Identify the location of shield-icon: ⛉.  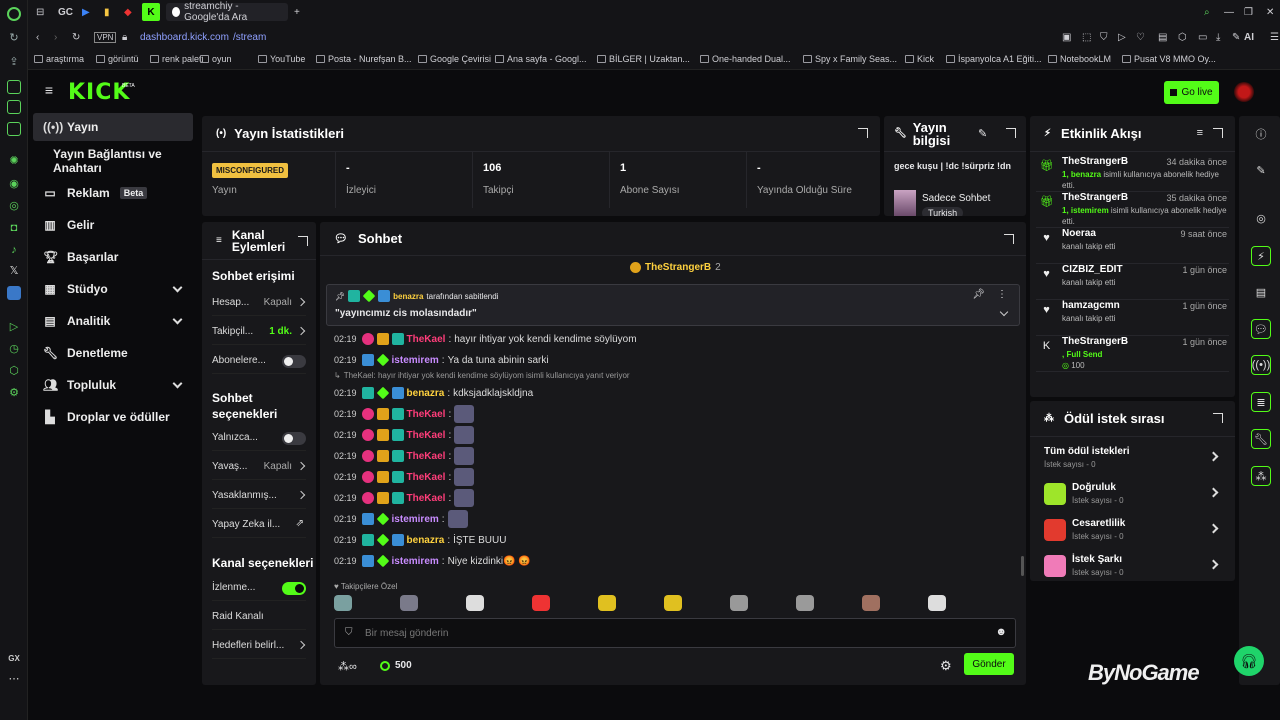
(1104, 37).